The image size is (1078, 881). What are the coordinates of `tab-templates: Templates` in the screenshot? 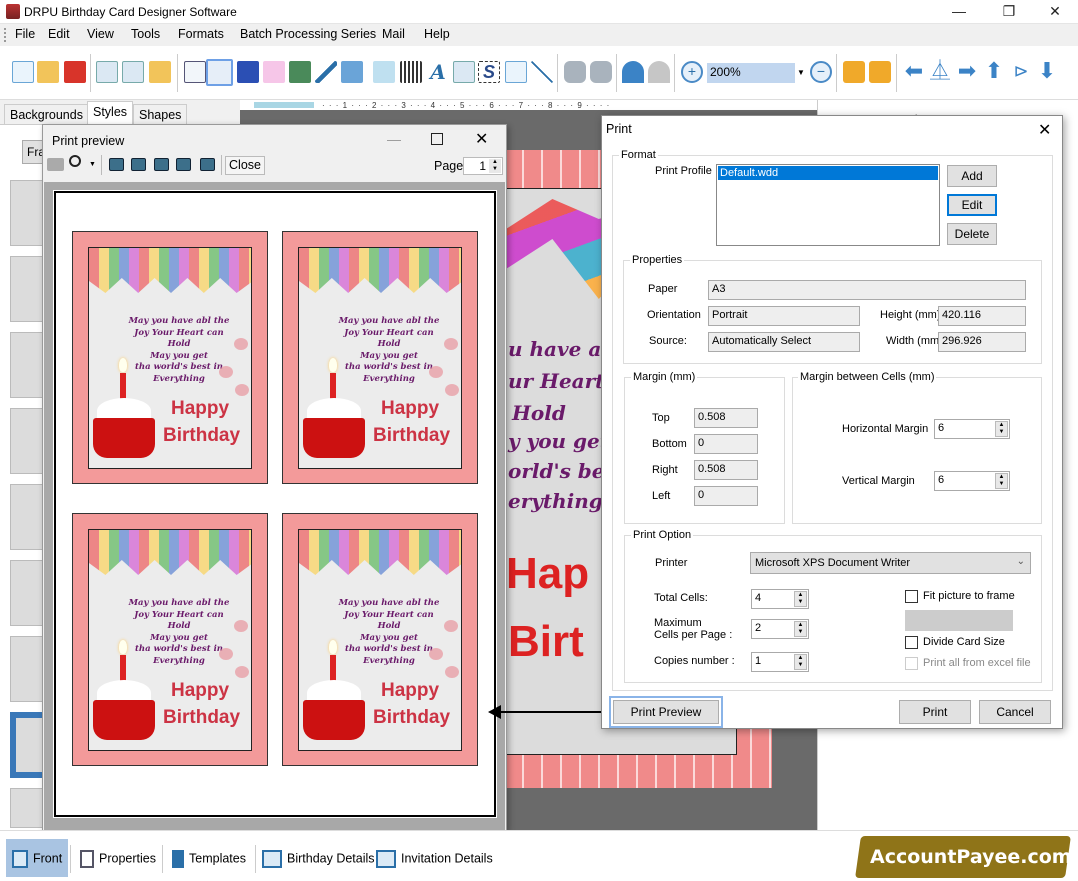 It's located at (209, 858).